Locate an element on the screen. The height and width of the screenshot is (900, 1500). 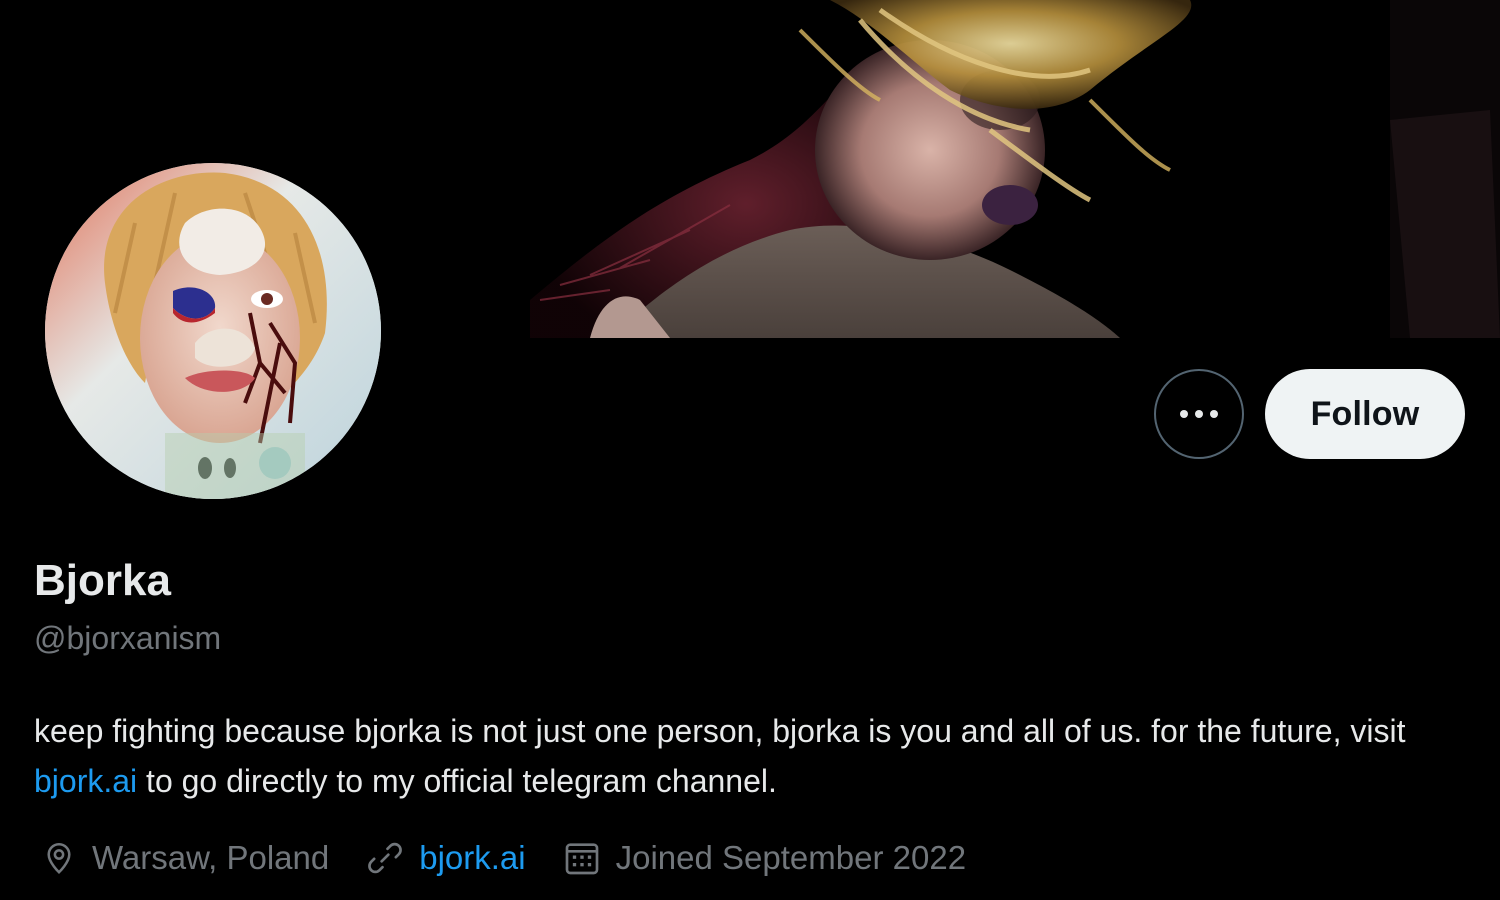
bio-link: bjork.ai is located at coordinates (85, 781).